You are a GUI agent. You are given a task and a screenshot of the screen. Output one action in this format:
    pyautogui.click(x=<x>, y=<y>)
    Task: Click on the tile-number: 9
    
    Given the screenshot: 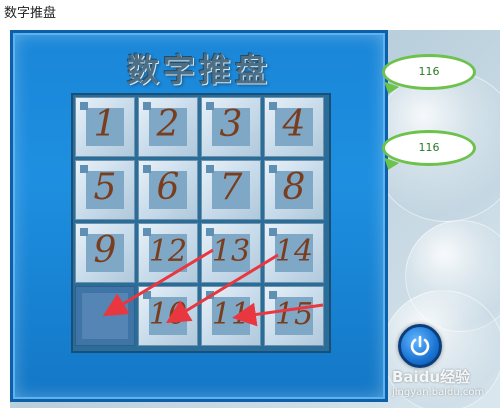 What is the action you would take?
    pyautogui.click(x=105, y=250)
    